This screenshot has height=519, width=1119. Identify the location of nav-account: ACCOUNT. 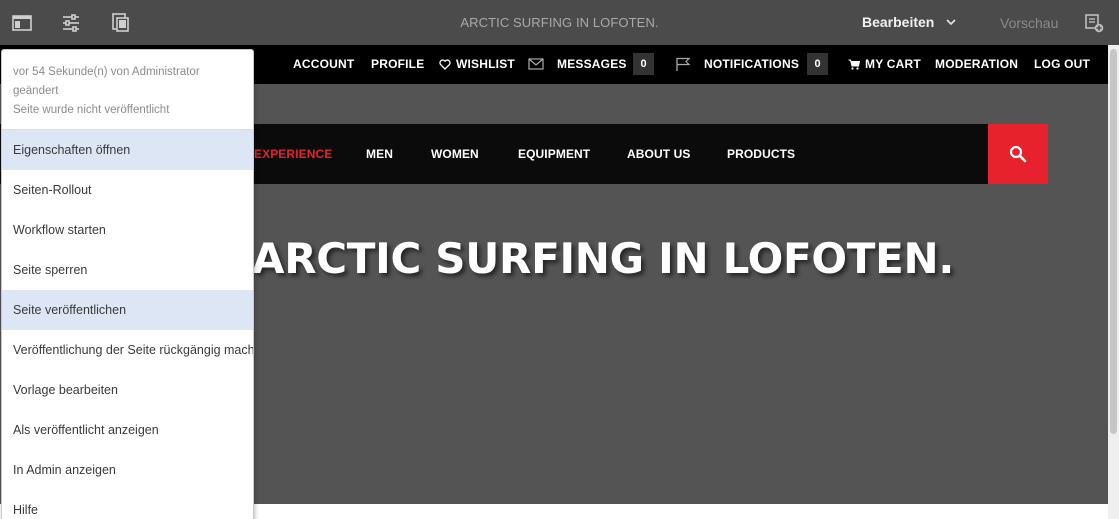
(323, 64).